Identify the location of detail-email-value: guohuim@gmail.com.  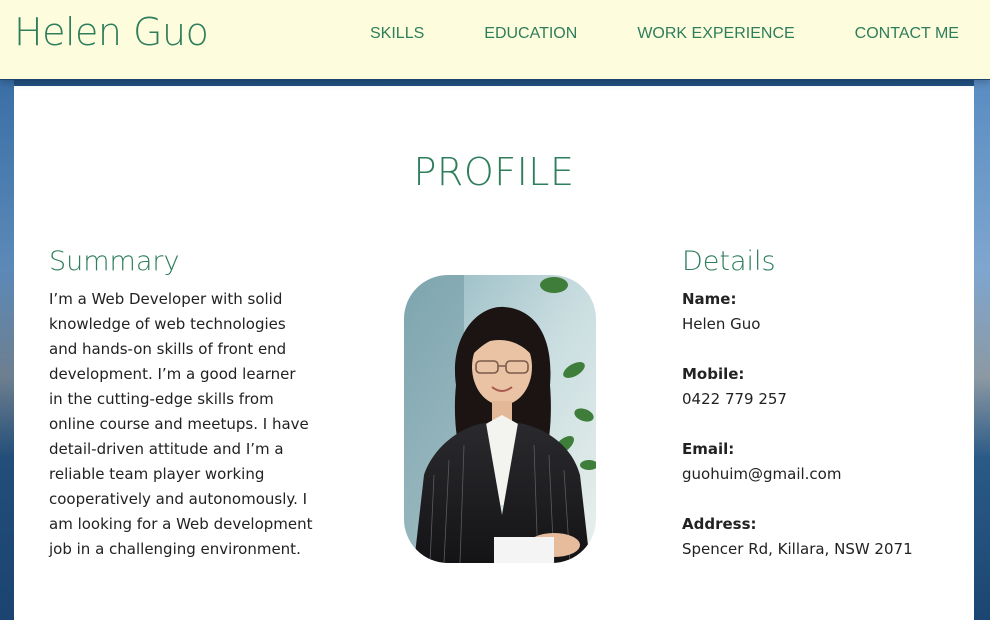
(822, 474).